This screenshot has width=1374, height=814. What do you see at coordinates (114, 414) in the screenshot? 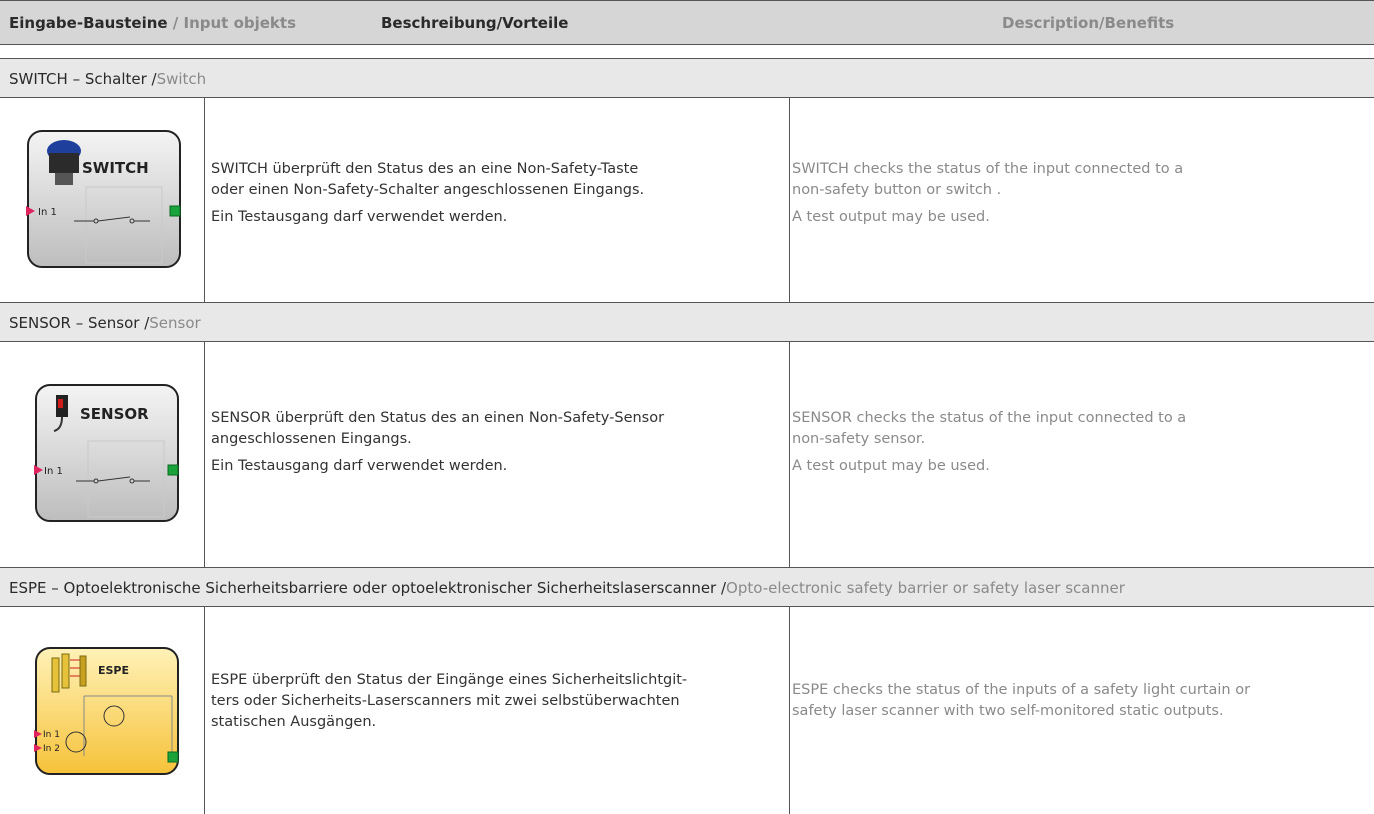
I see `svg-text: SENSOR` at bounding box center [114, 414].